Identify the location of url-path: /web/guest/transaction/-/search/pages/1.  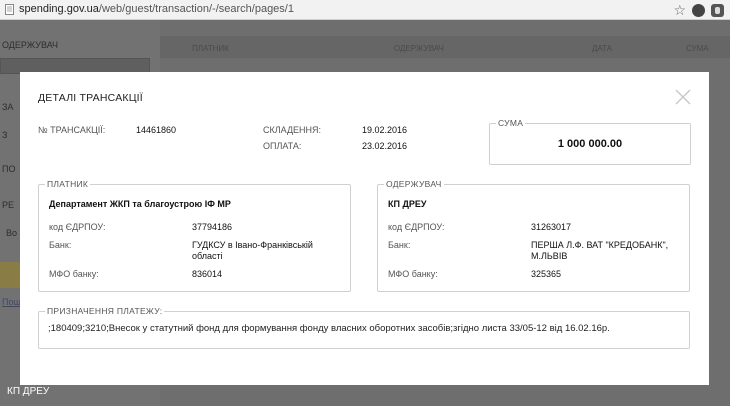
(196, 9).